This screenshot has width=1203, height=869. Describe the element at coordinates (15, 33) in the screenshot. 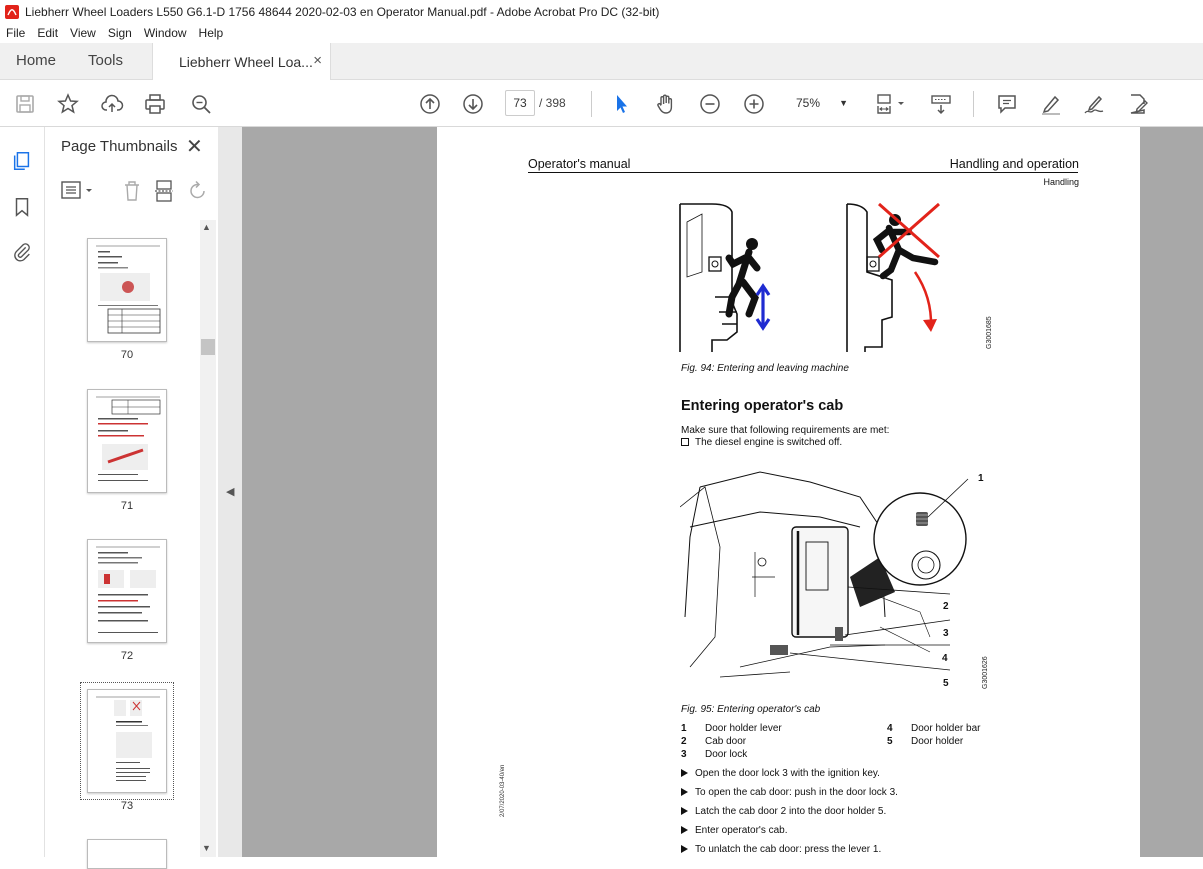

I see `menu-file: File` at that location.